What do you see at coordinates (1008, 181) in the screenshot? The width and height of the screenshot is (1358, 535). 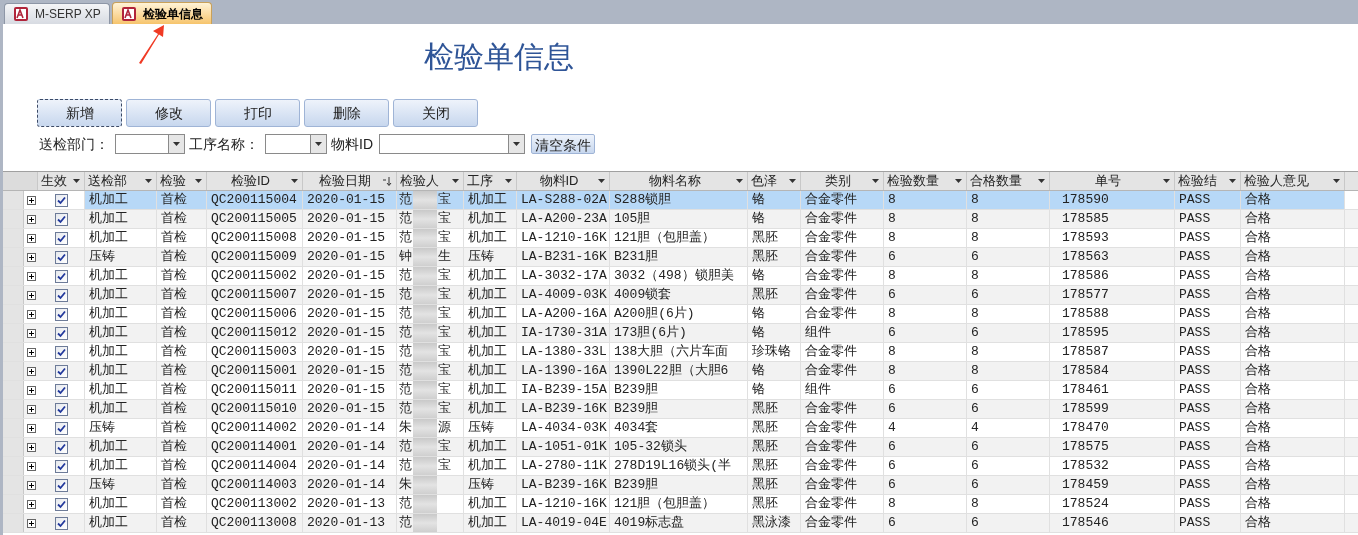 I see `column-header: 合格数量` at bounding box center [1008, 181].